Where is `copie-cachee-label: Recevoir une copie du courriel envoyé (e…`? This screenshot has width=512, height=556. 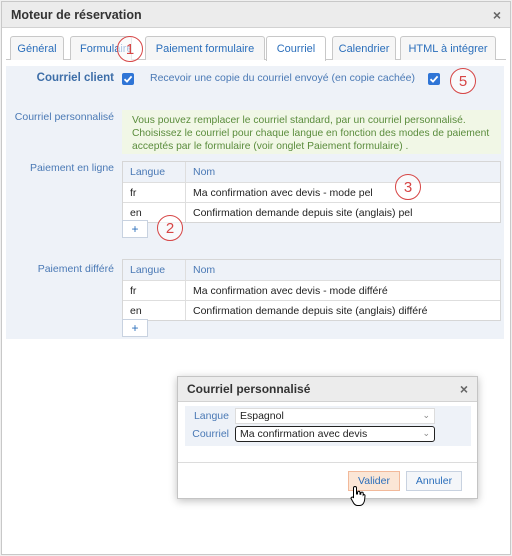 copie-cachee-label: Recevoir une copie du courriel envoyé (e… is located at coordinates (282, 78).